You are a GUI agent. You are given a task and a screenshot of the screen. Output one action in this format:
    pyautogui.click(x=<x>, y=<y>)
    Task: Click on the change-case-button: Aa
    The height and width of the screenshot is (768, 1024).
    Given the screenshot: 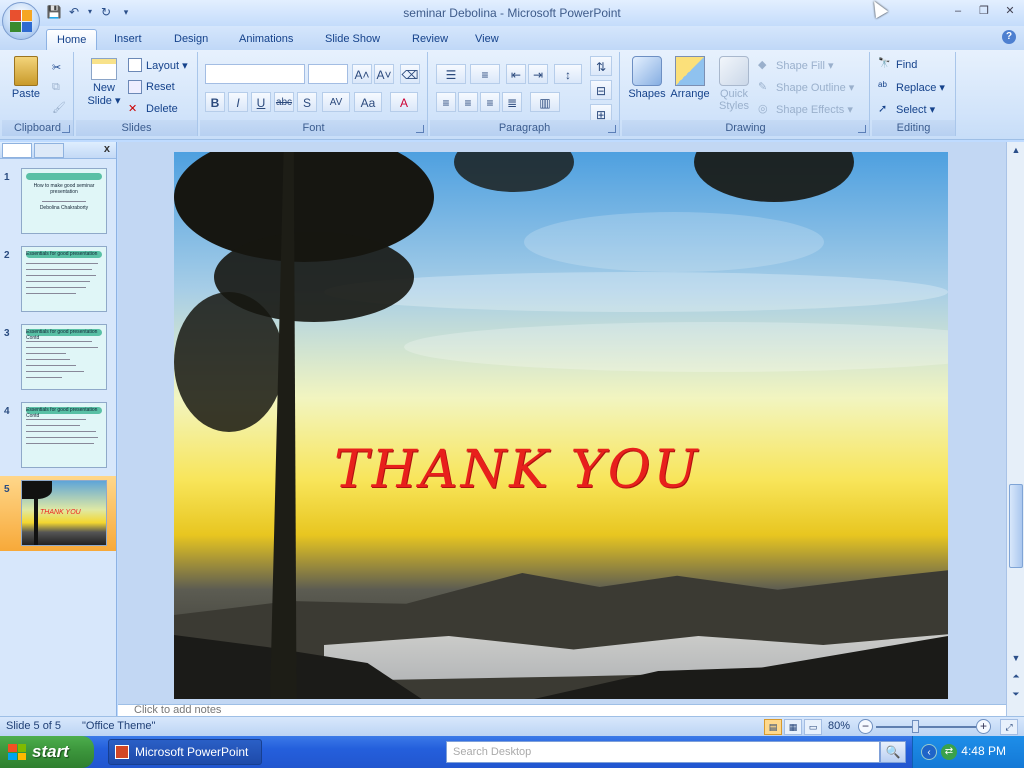 What is the action you would take?
    pyautogui.click(x=368, y=102)
    